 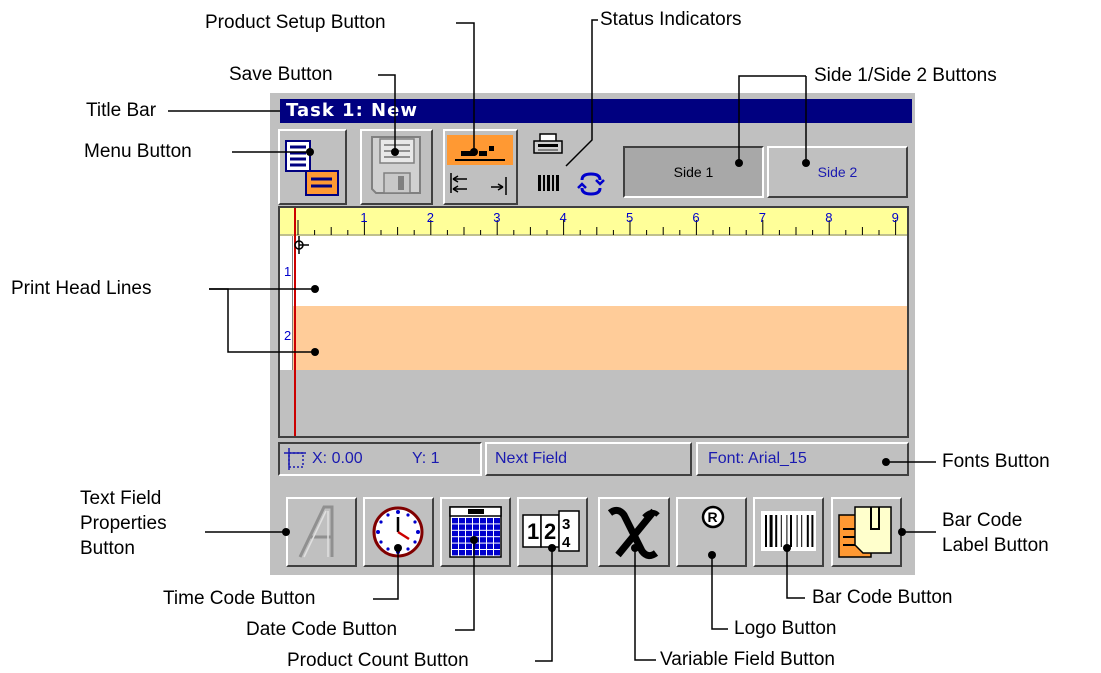 What do you see at coordinates (123, 523) in the screenshot?
I see `callout-text-field-properties: Text Field Properties Button` at bounding box center [123, 523].